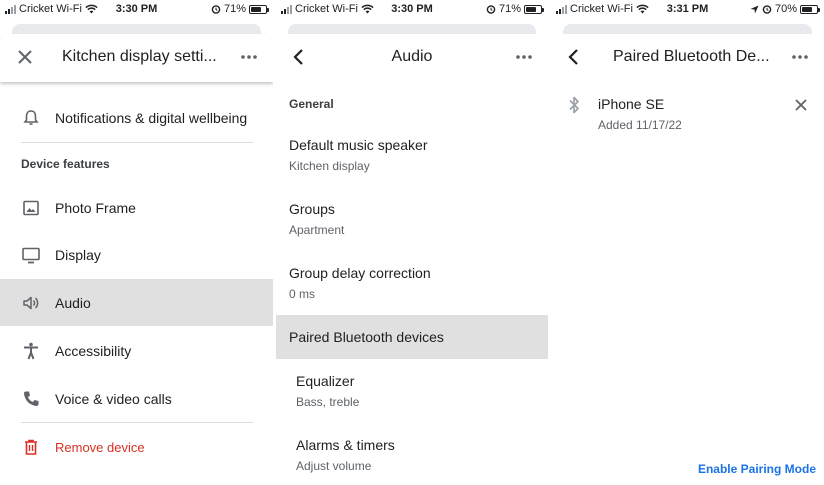 The image size is (824, 485). I want to click on setting-group-delay-correction: Group delay correction 0 ms, so click(412, 284).